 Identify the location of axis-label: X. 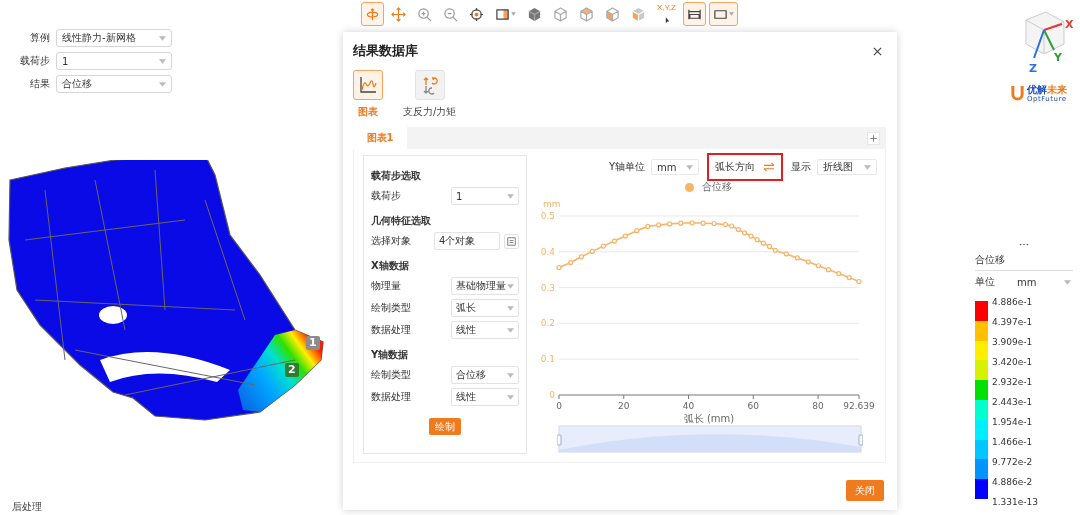
(1069, 24).